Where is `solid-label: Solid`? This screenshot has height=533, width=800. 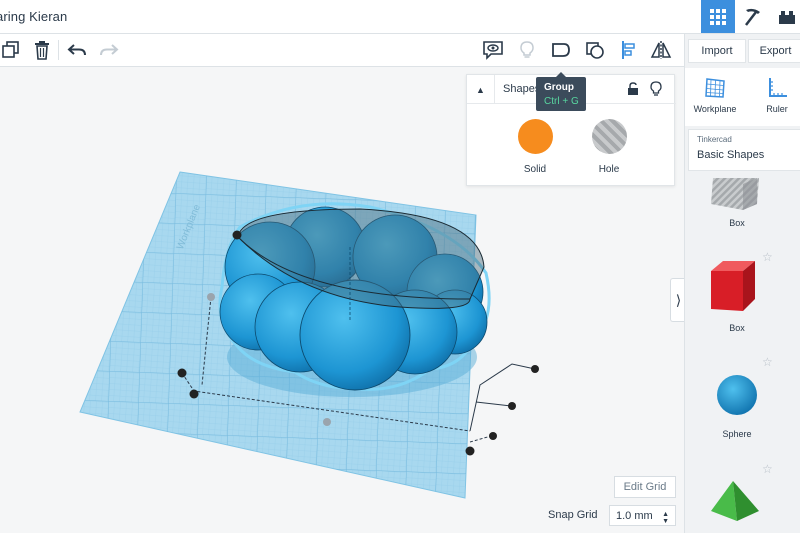
solid-label: Solid is located at coordinates (535, 169).